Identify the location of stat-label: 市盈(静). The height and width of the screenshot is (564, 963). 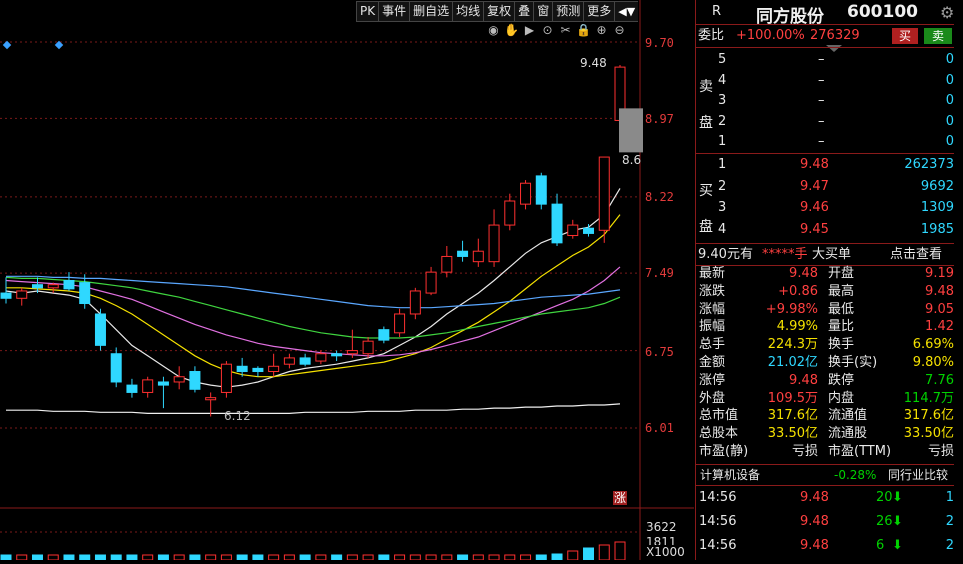
(724, 451).